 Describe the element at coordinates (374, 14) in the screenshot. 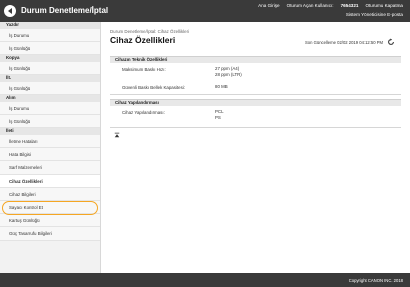

I see `admin-email-link: Sistem Yöneticisine E-posta` at that location.